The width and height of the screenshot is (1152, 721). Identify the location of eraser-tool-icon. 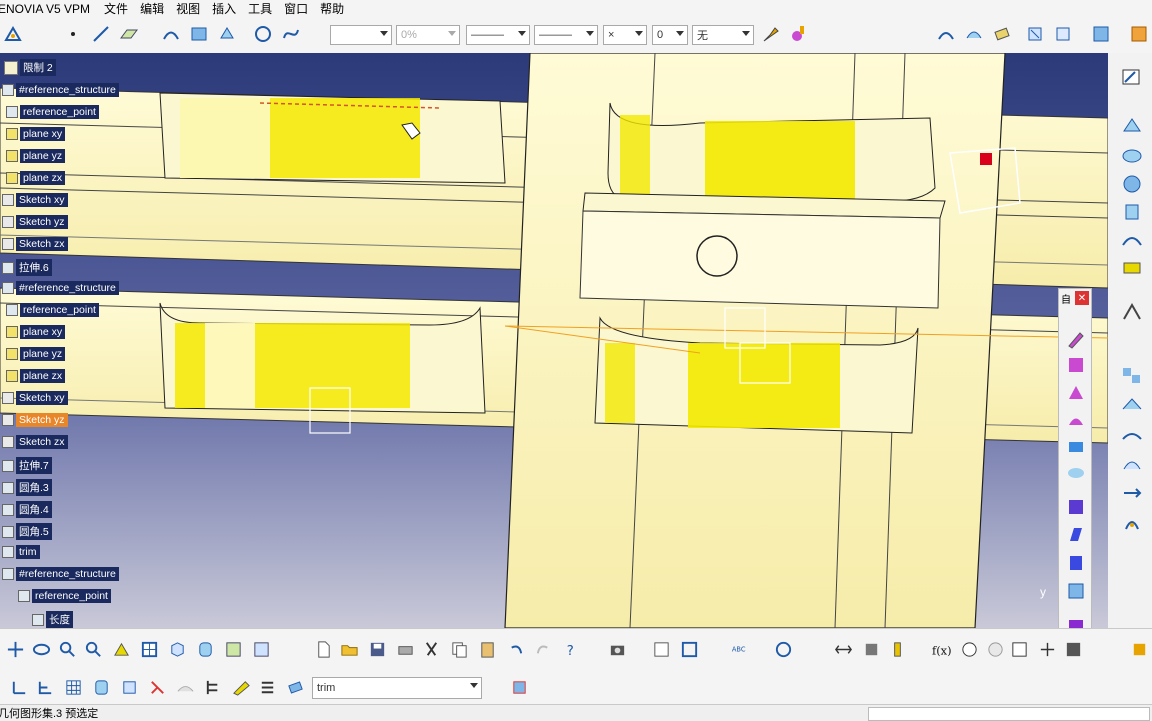
(295, 687).